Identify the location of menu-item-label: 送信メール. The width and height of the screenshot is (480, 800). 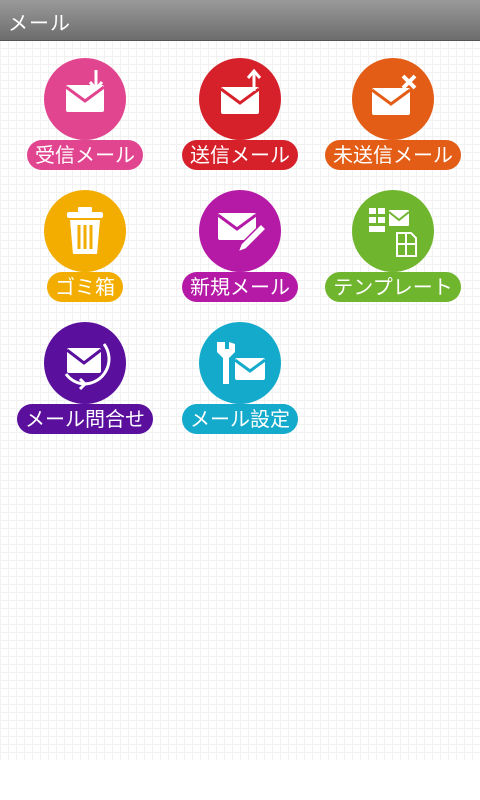
(240, 155).